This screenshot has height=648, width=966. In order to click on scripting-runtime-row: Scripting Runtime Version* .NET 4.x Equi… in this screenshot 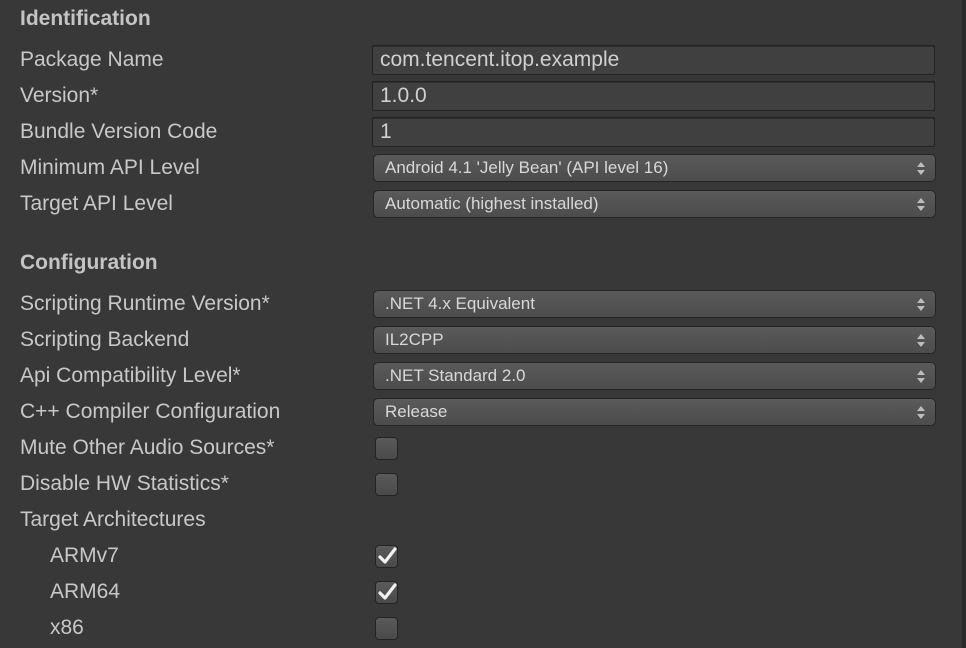, I will do `click(475, 304)`.